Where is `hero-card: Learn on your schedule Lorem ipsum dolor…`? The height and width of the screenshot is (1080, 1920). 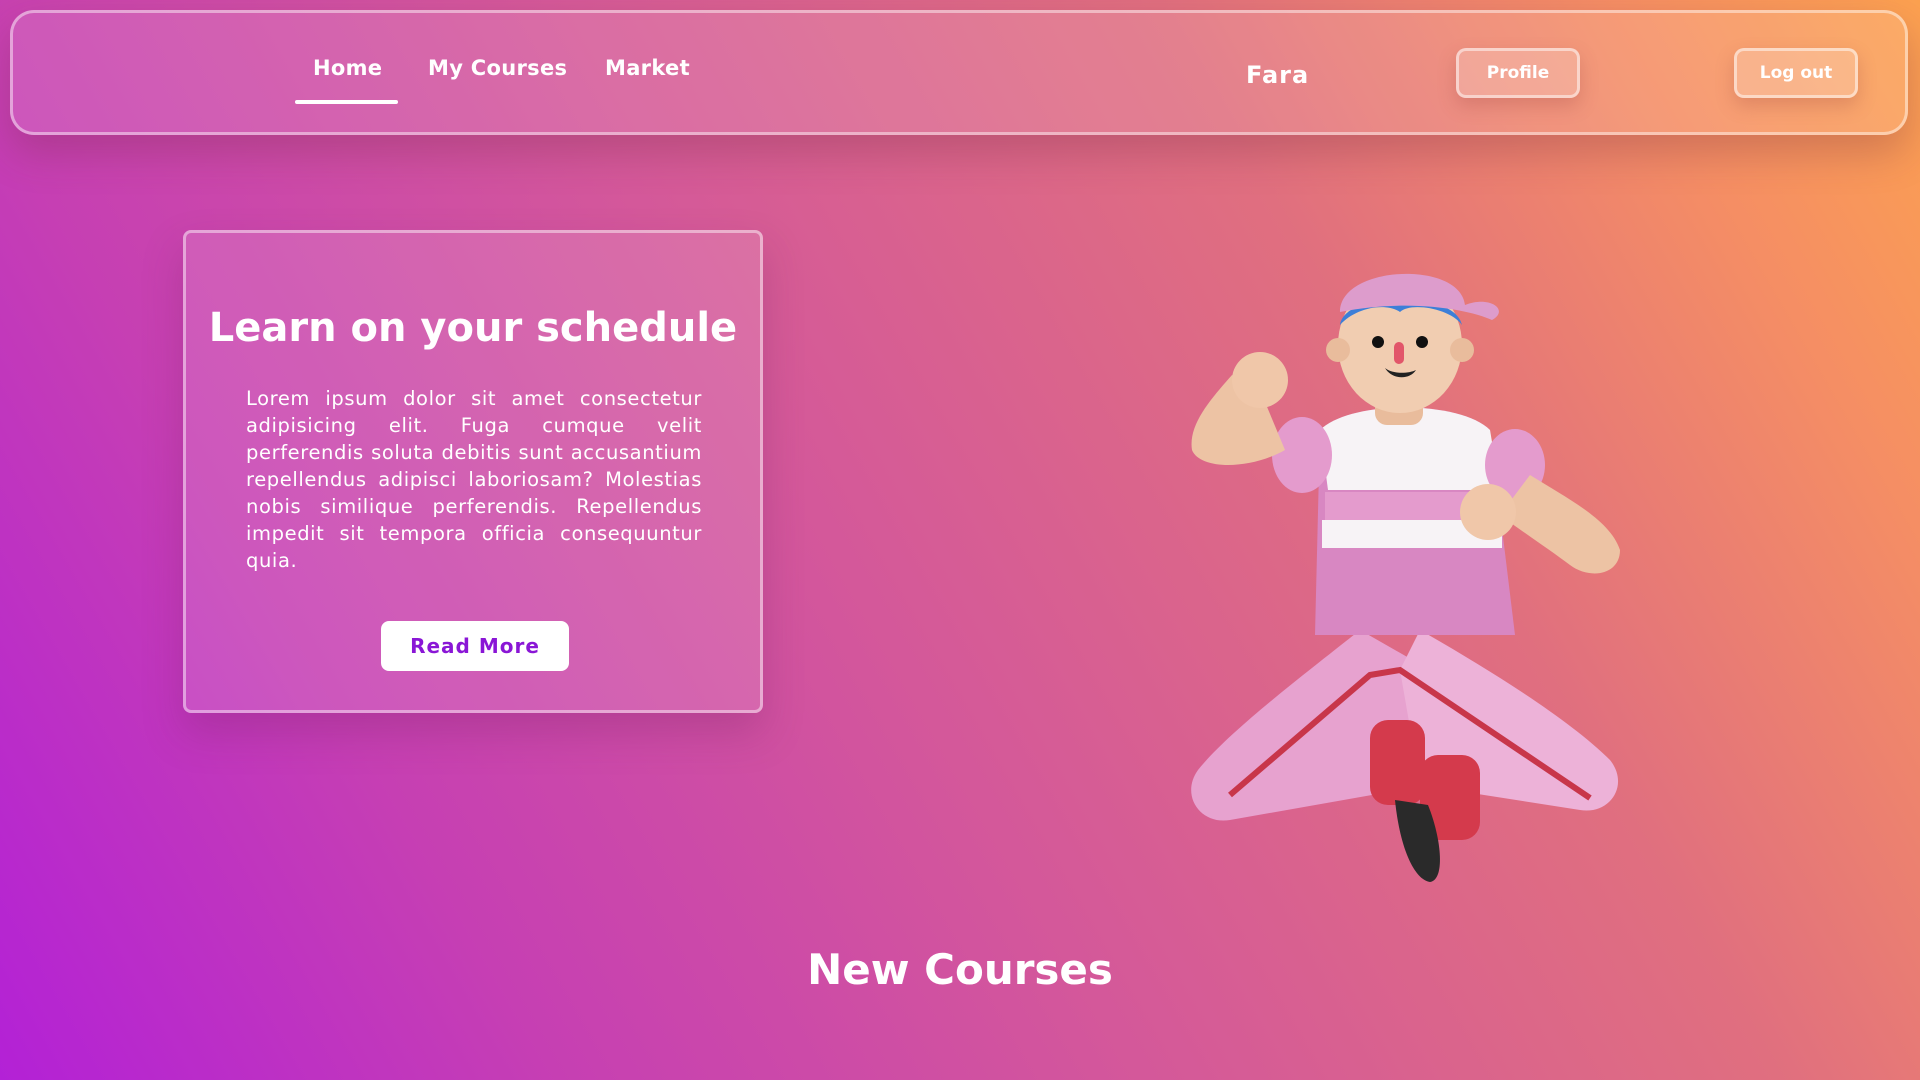 hero-card: Learn on your schedule Lorem ipsum dolor… is located at coordinates (473, 471).